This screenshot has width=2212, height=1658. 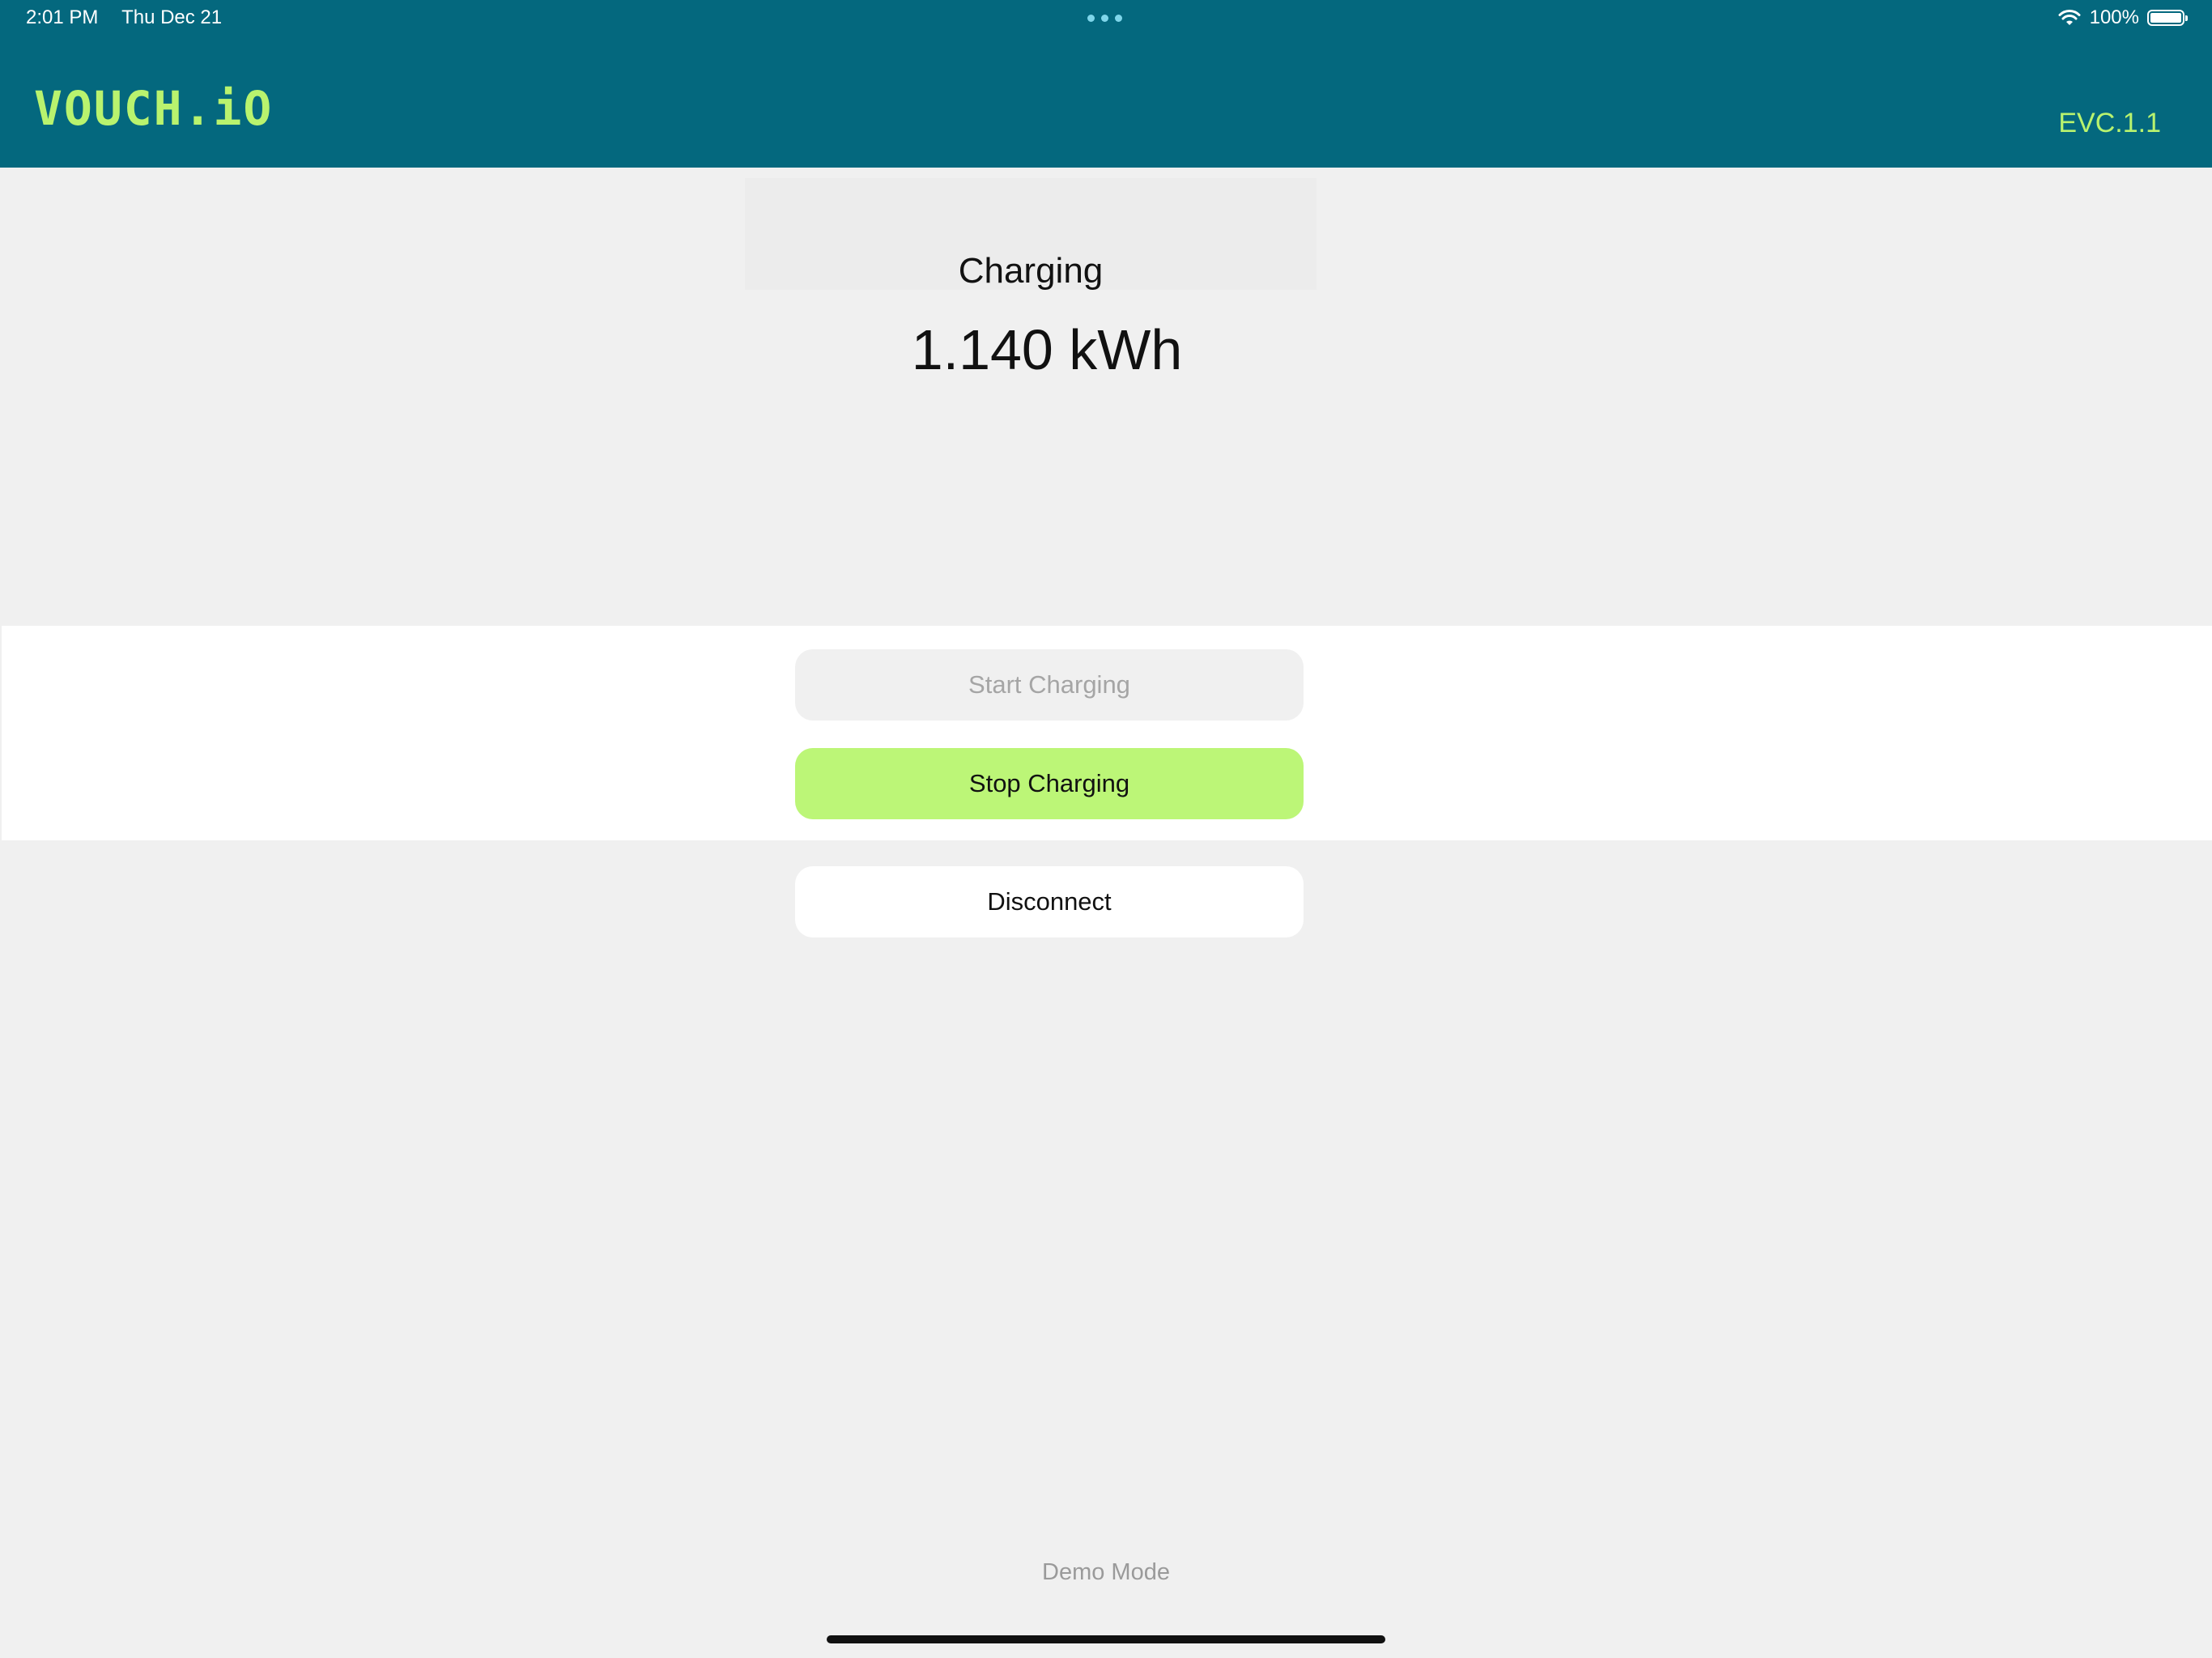 I want to click on version-label: EVC.1.1, so click(x=2110, y=123).